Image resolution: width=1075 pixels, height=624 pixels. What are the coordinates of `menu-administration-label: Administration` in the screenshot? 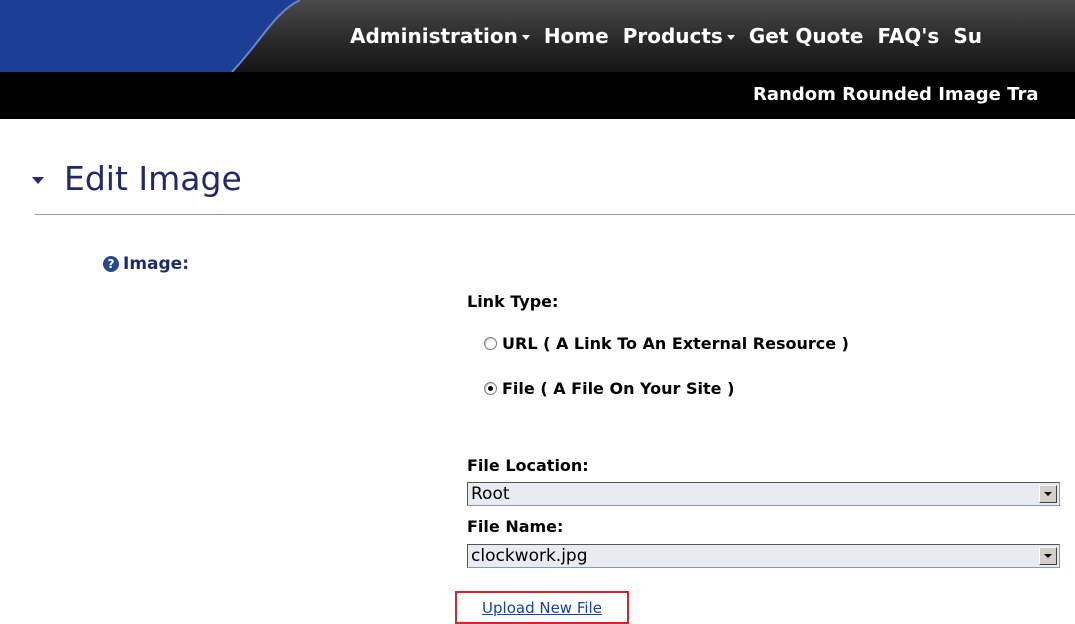 It's located at (434, 36).